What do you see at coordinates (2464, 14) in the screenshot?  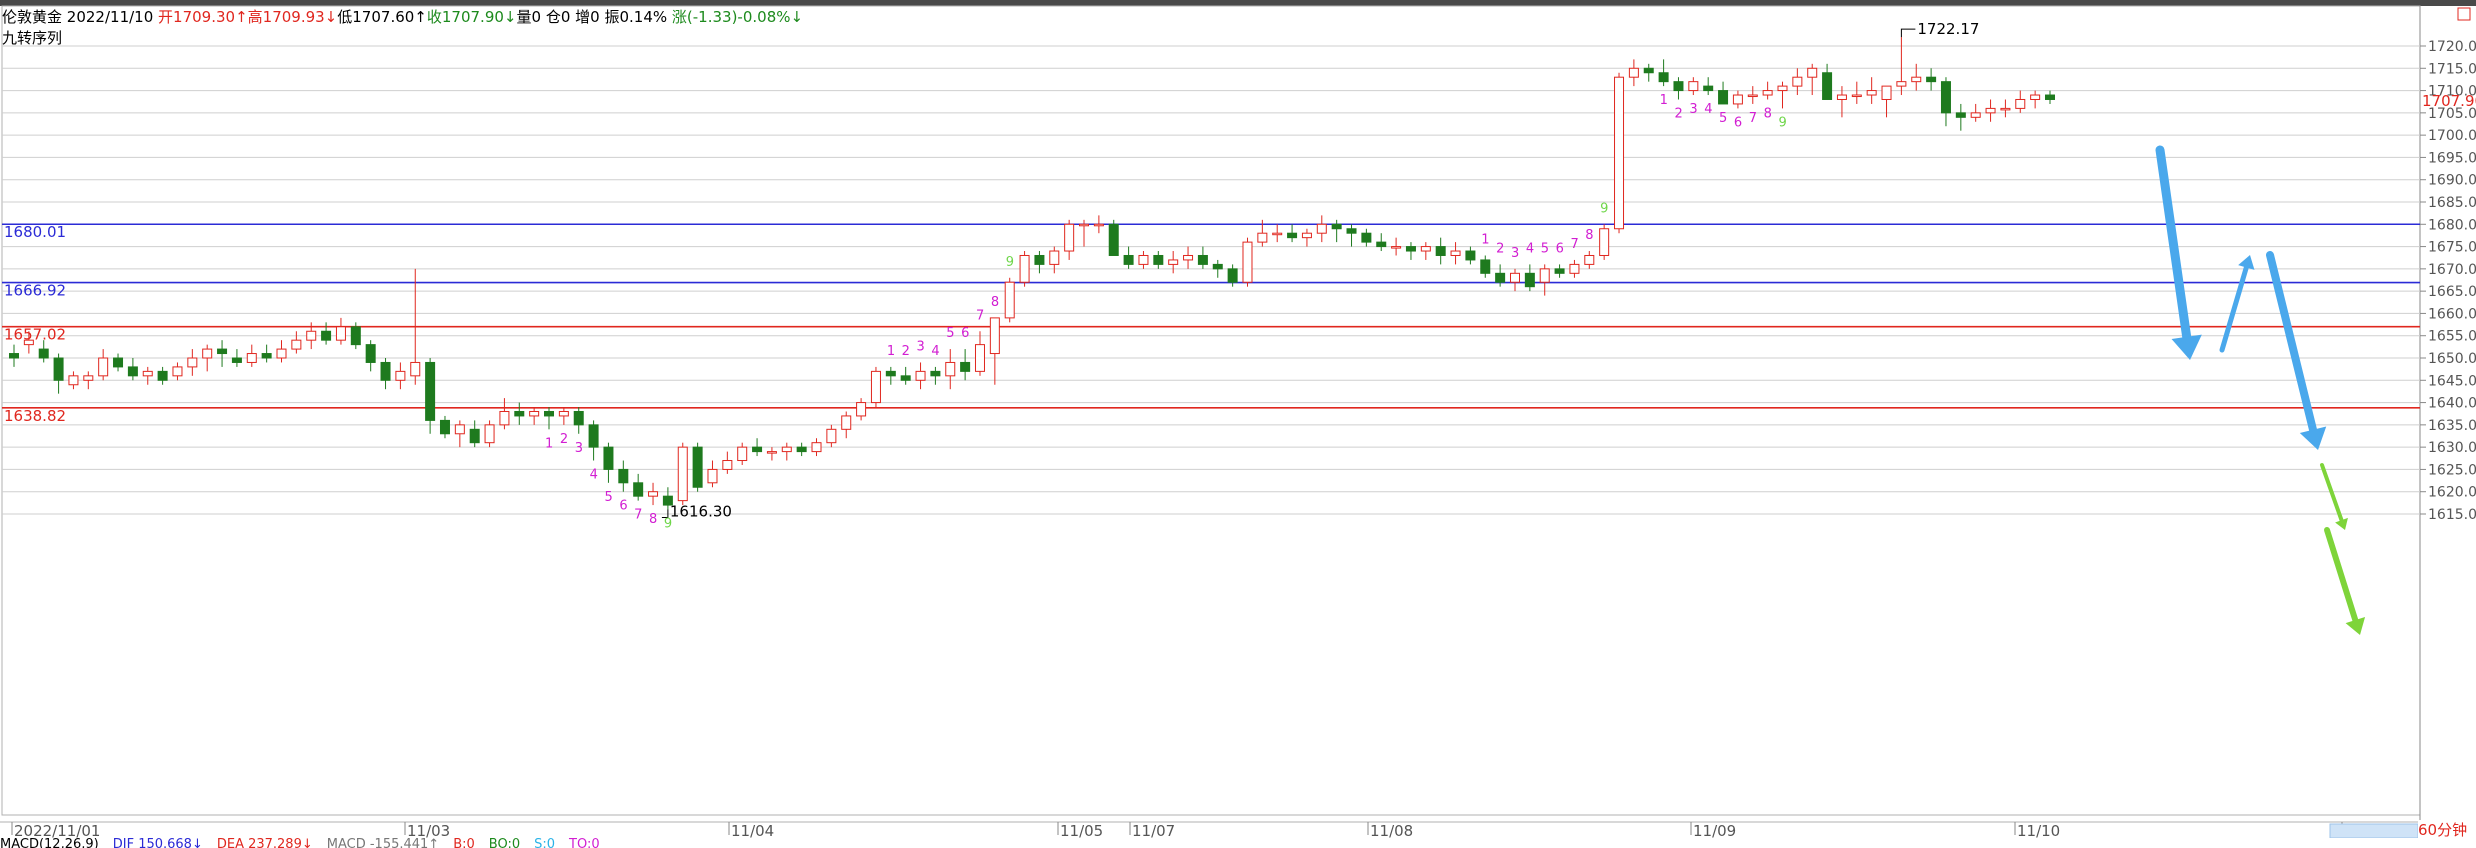 I see `corner-box-icon` at bounding box center [2464, 14].